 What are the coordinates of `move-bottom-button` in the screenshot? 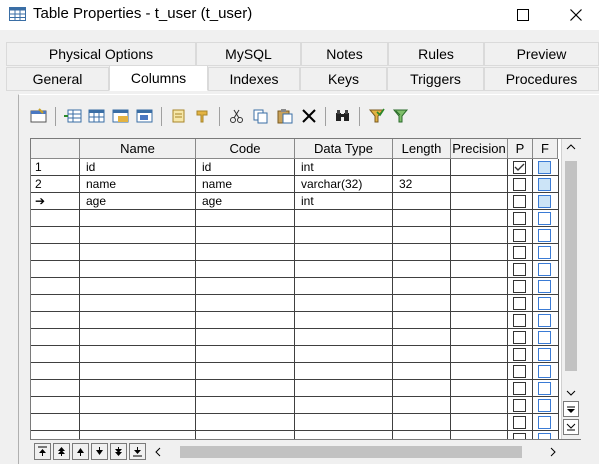 It's located at (137, 451).